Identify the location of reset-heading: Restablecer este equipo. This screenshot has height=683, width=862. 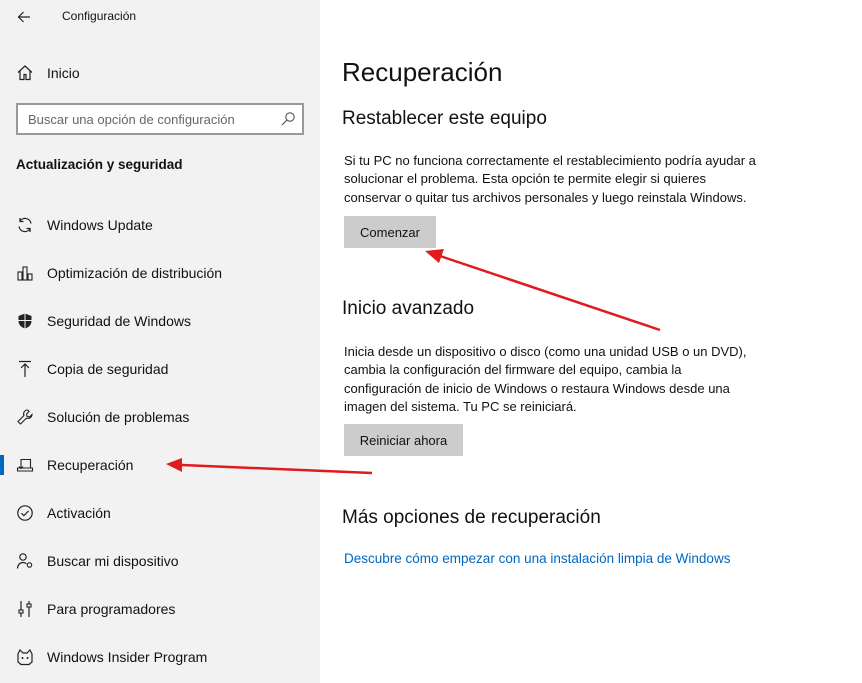
(444, 118).